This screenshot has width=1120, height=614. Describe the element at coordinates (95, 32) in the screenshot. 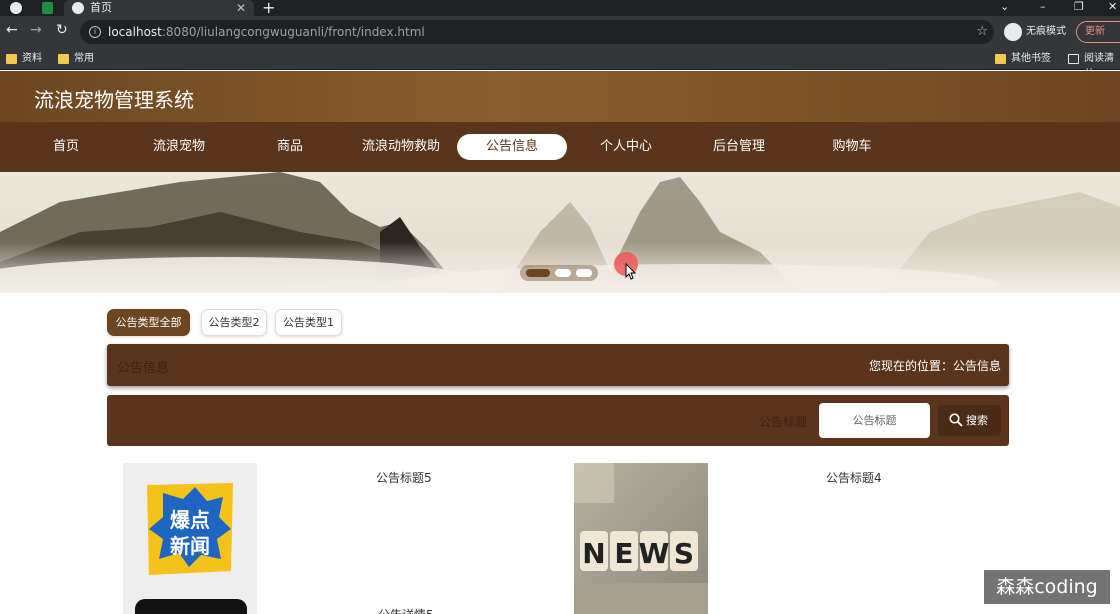

I see `info-icon: i` at that location.